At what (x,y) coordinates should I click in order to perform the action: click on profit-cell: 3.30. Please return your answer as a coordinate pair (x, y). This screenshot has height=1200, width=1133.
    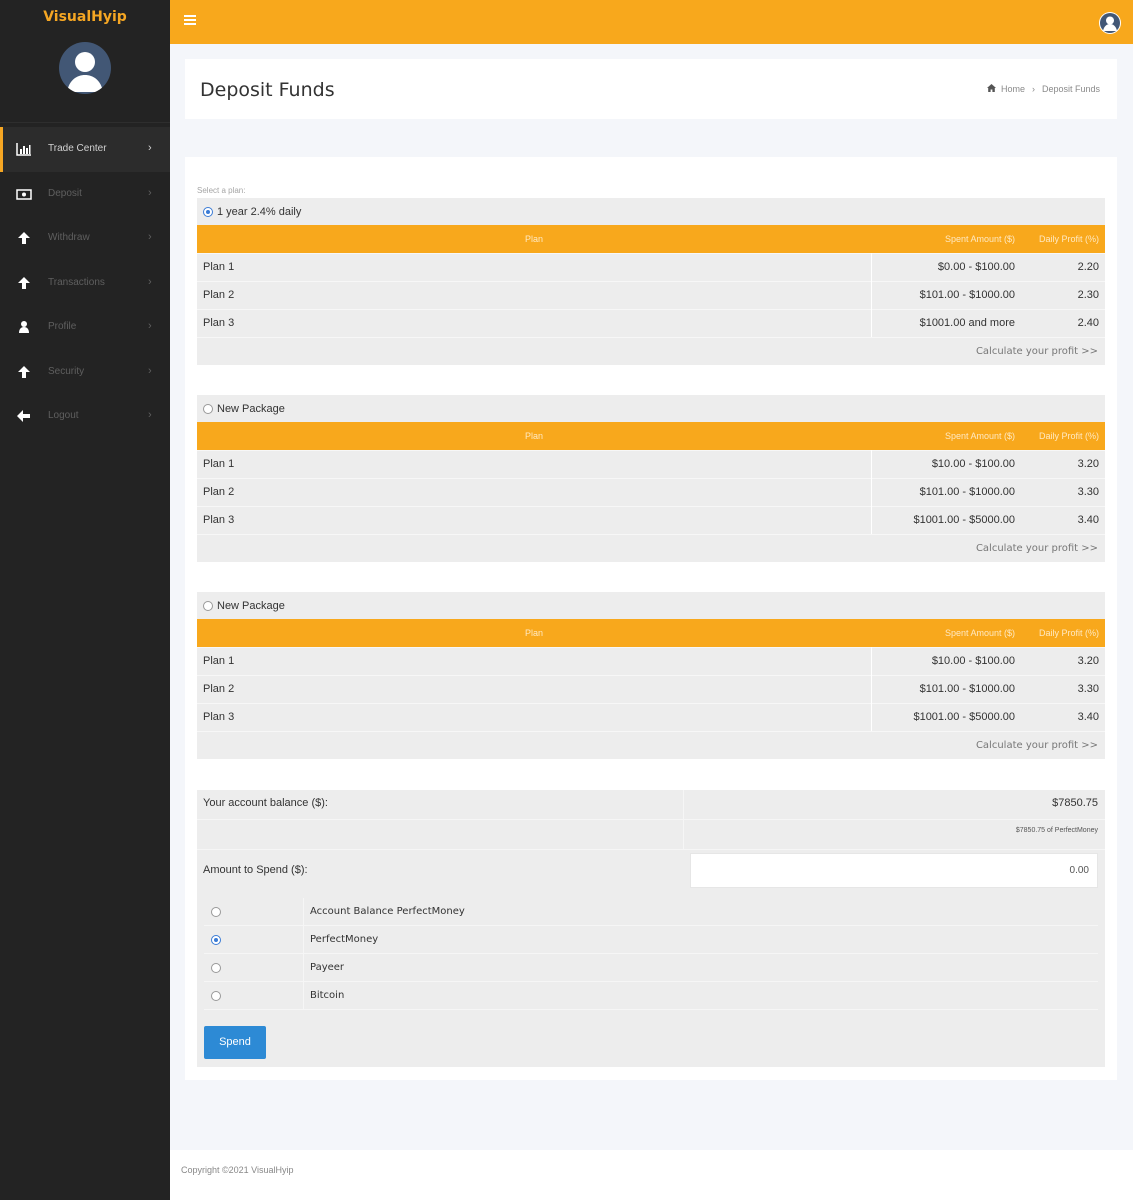
    Looking at the image, I should click on (1064, 491).